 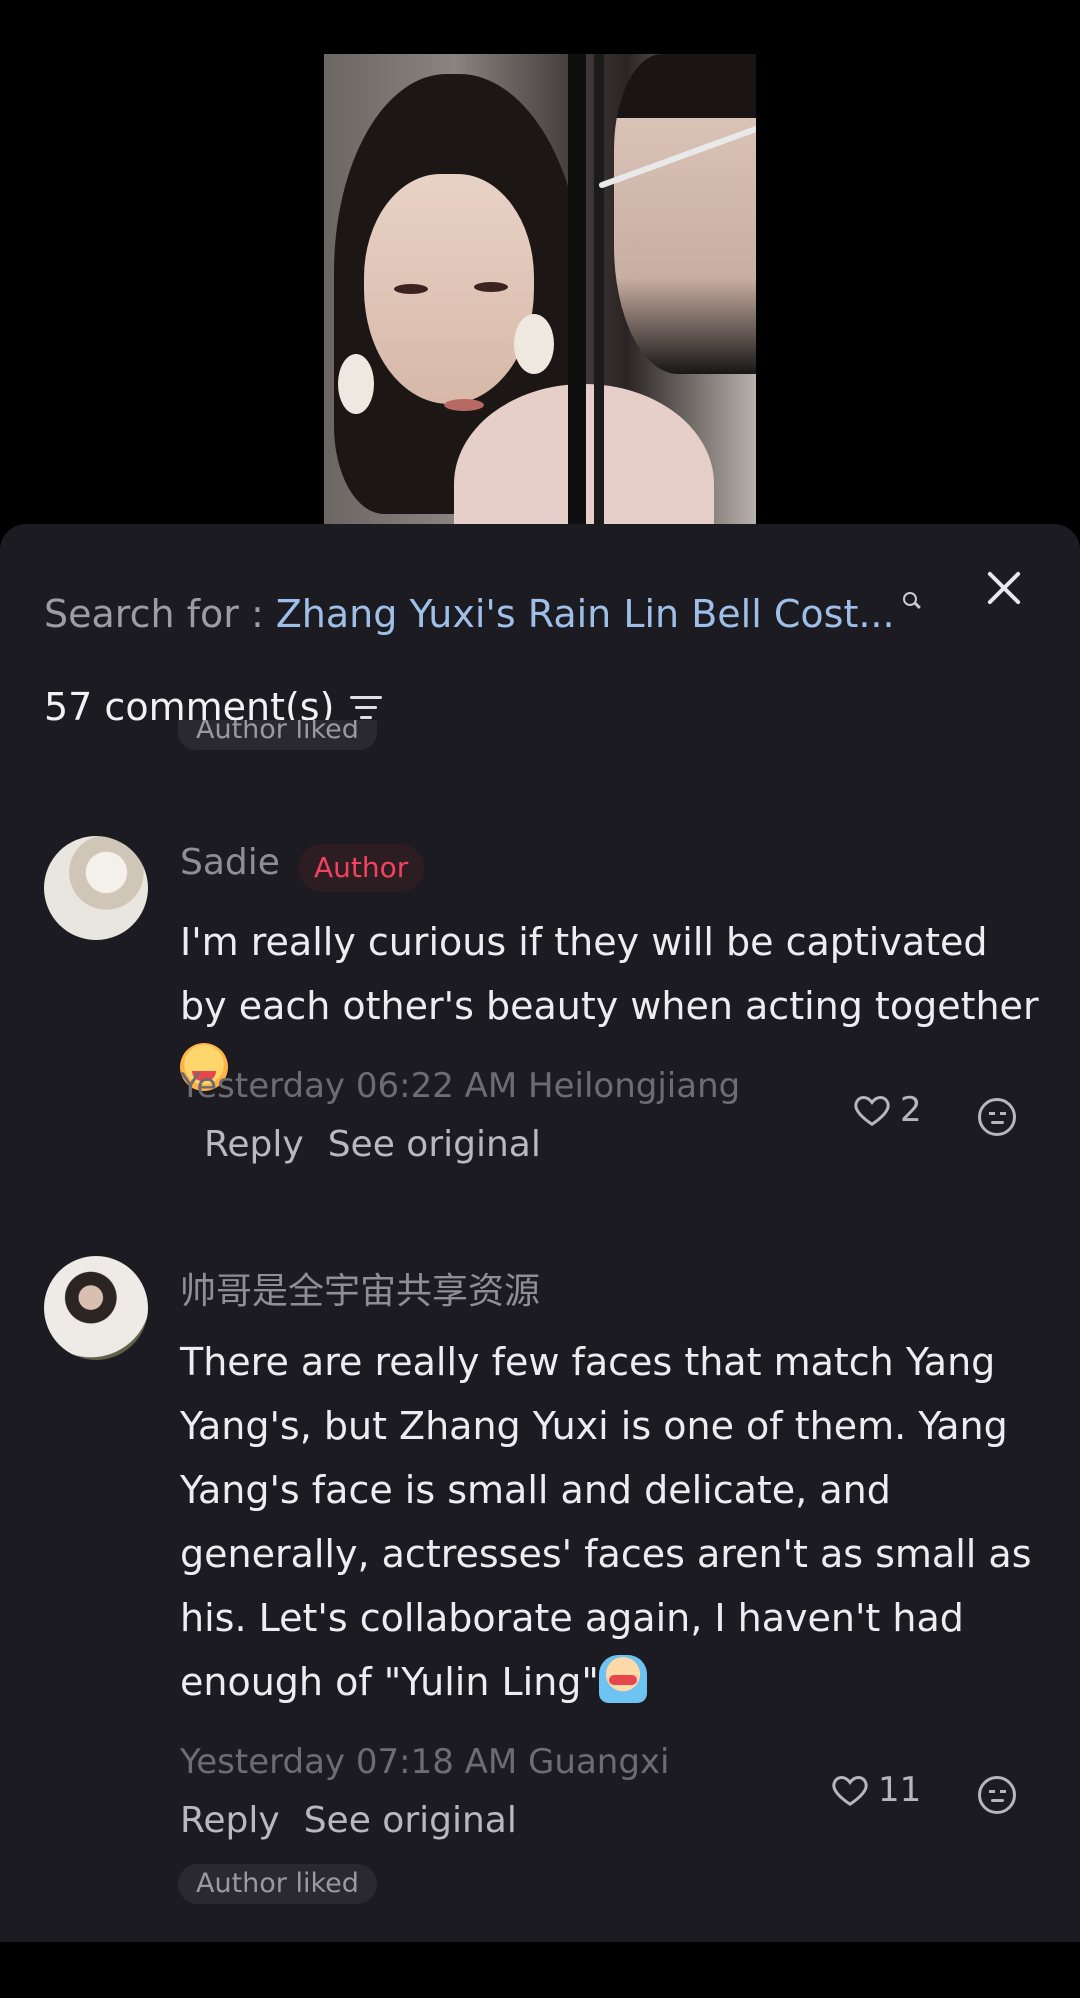 I want to click on sort-icon, so click(x=366, y=707).